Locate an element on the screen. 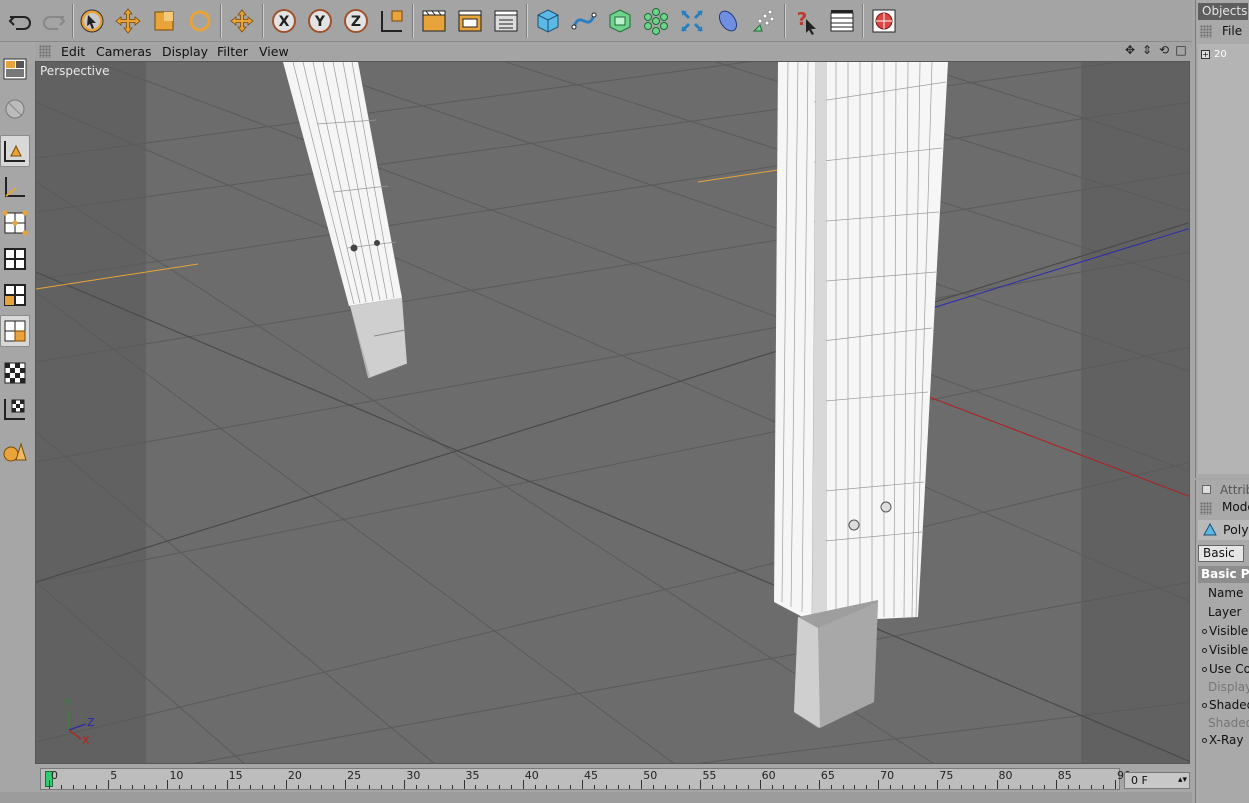 Image resolution: width=1249 pixels, height=803 pixels. object-type-label: Poly is located at coordinates (1236, 529).